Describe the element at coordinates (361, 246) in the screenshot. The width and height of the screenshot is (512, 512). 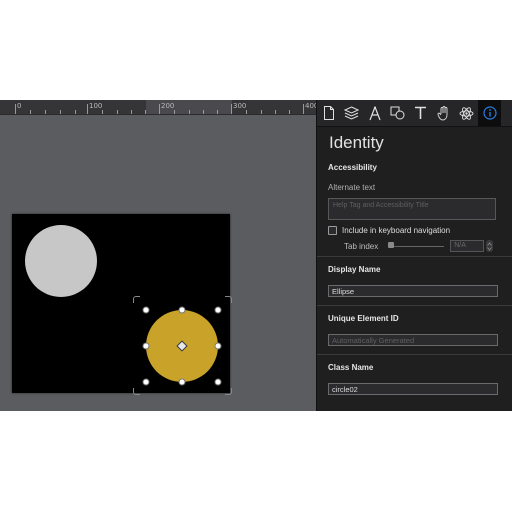
I see `tab-index-label: Tab index` at that location.